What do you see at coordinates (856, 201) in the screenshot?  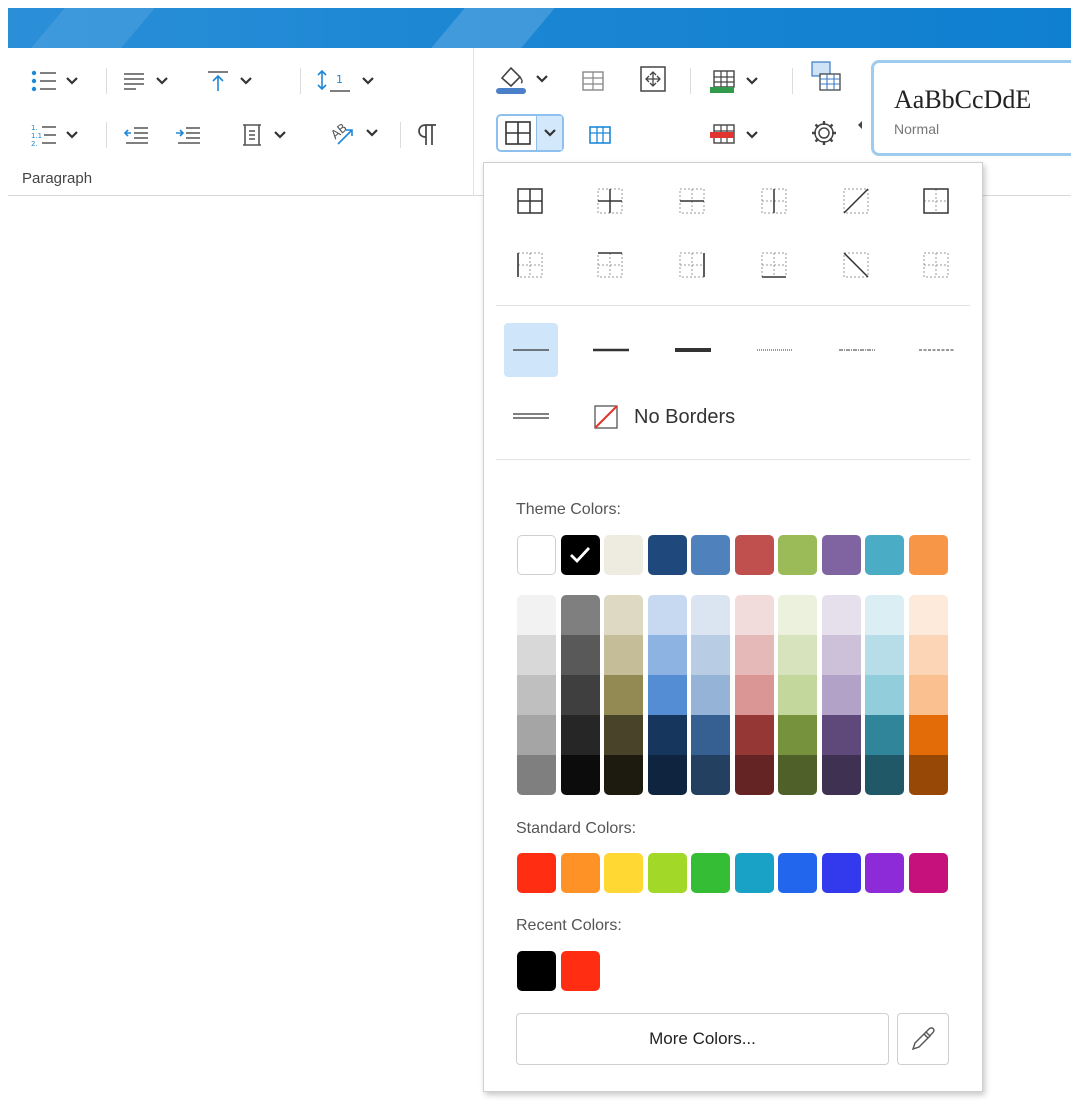 I see `diagonal-up-option` at bounding box center [856, 201].